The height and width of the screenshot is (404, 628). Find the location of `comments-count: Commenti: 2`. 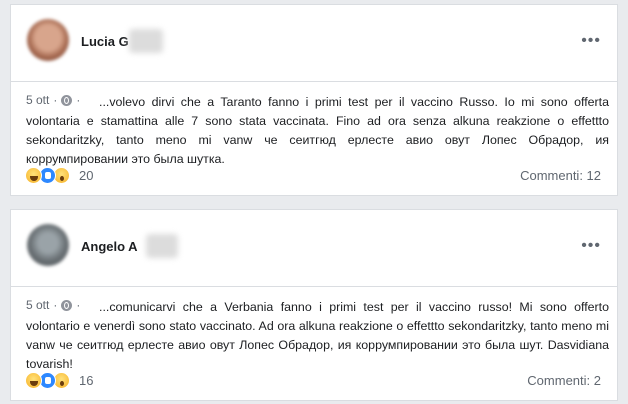

comments-count: Commenti: 2 is located at coordinates (564, 380).